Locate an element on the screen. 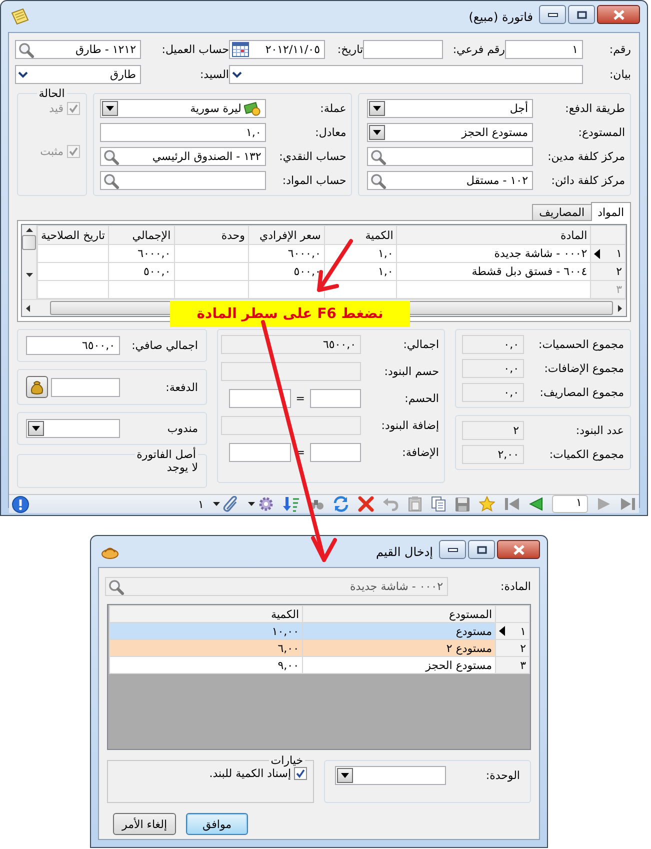 The height and width of the screenshot is (849, 651). sort-icon is located at coordinates (290, 504).